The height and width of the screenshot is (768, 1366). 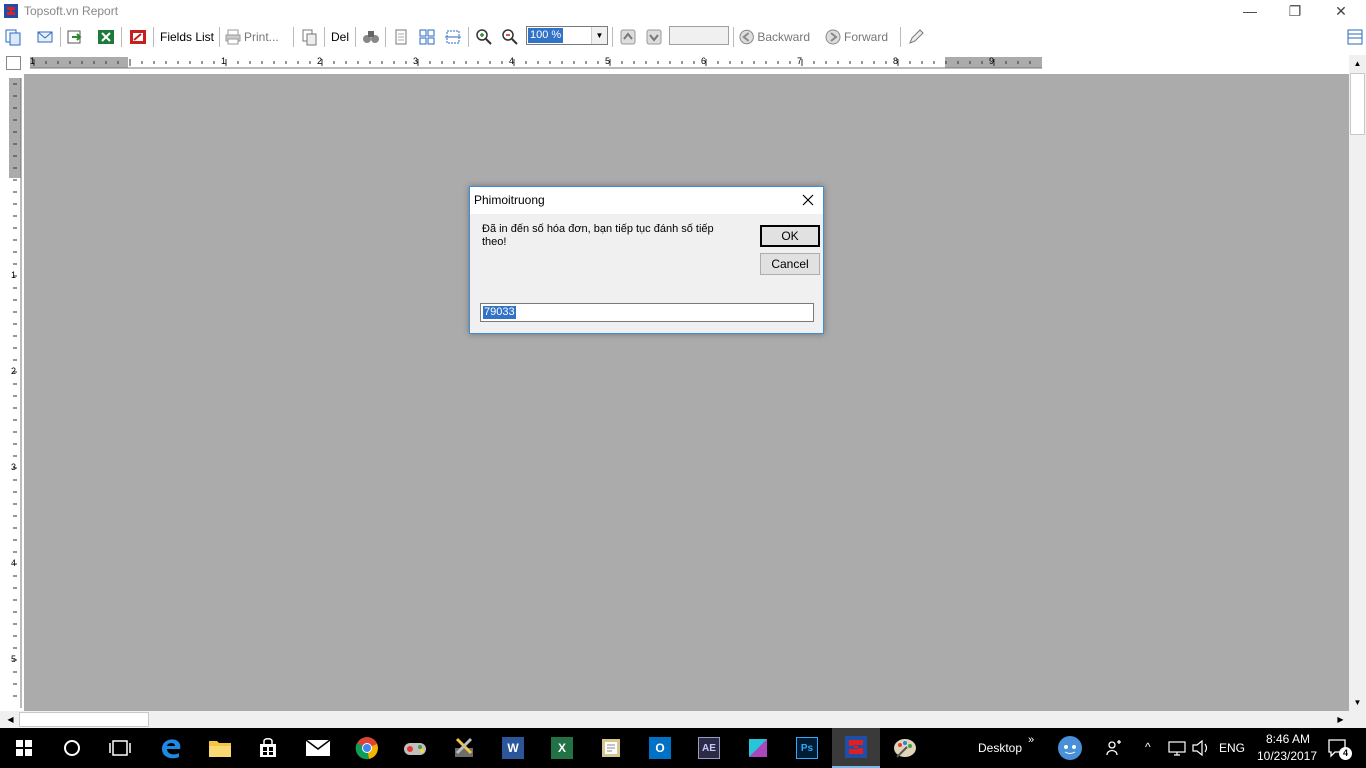 I want to click on delete-button: Del, so click(x=340, y=37).